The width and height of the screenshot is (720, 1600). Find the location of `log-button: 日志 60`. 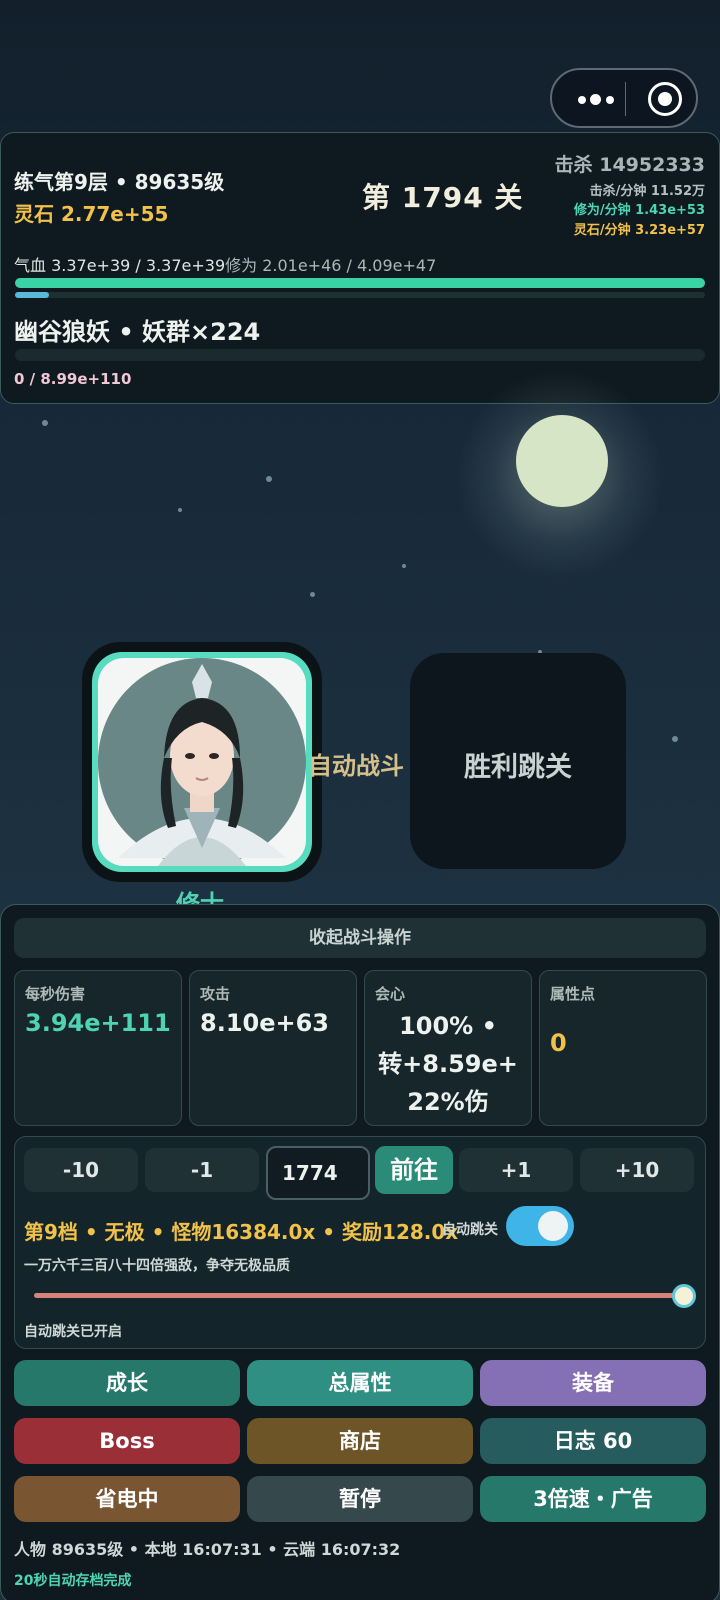

log-button: 日志 60 is located at coordinates (593, 1441).